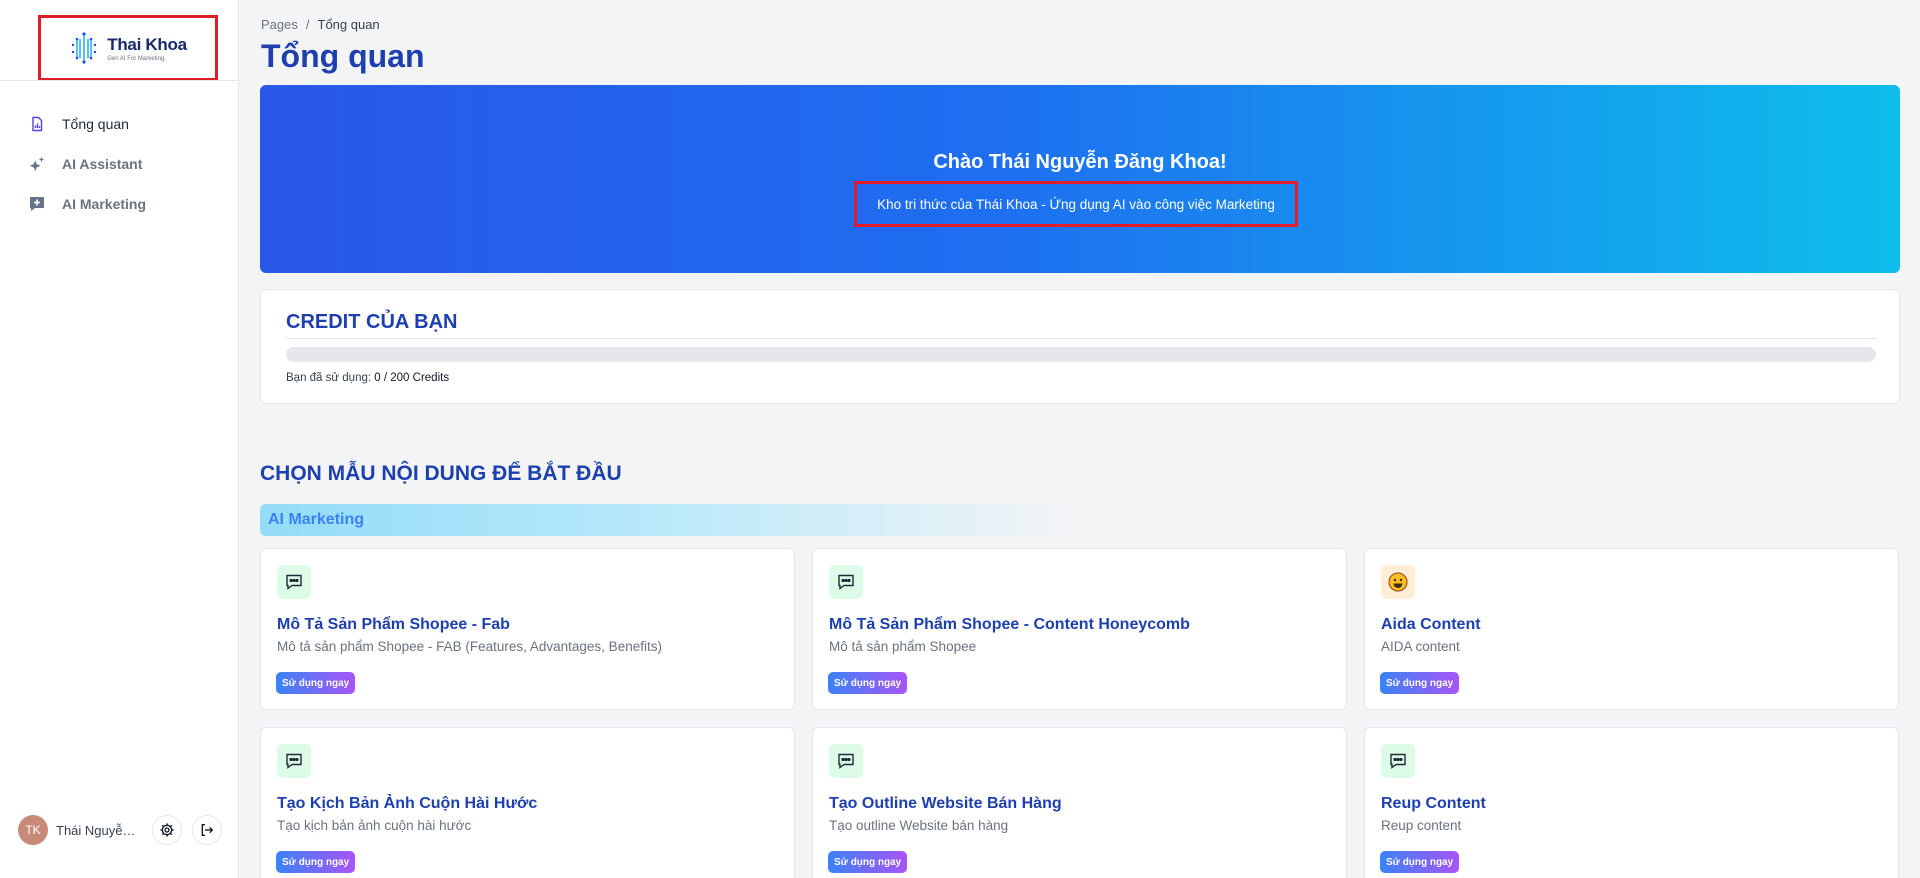 This screenshot has height=878, width=1920. I want to click on breadcrumb: Pages / Tổng quan, so click(320, 24).